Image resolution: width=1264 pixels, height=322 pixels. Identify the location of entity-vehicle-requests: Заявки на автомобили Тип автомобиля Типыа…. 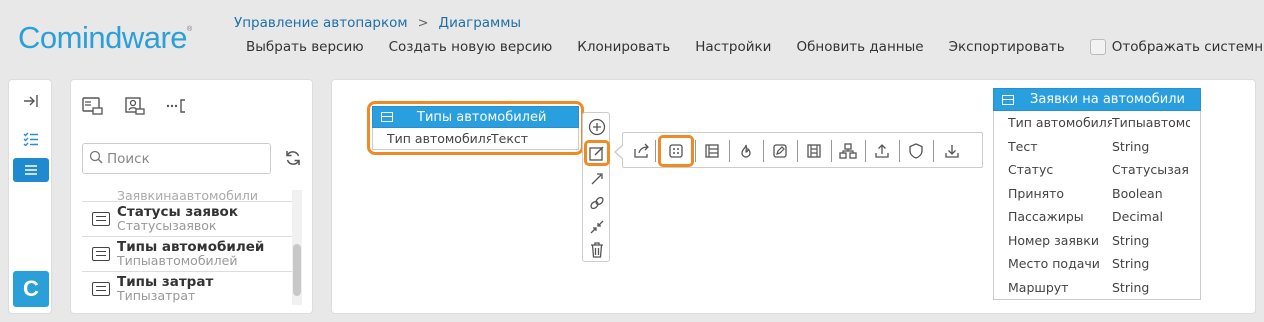
(1097, 194).